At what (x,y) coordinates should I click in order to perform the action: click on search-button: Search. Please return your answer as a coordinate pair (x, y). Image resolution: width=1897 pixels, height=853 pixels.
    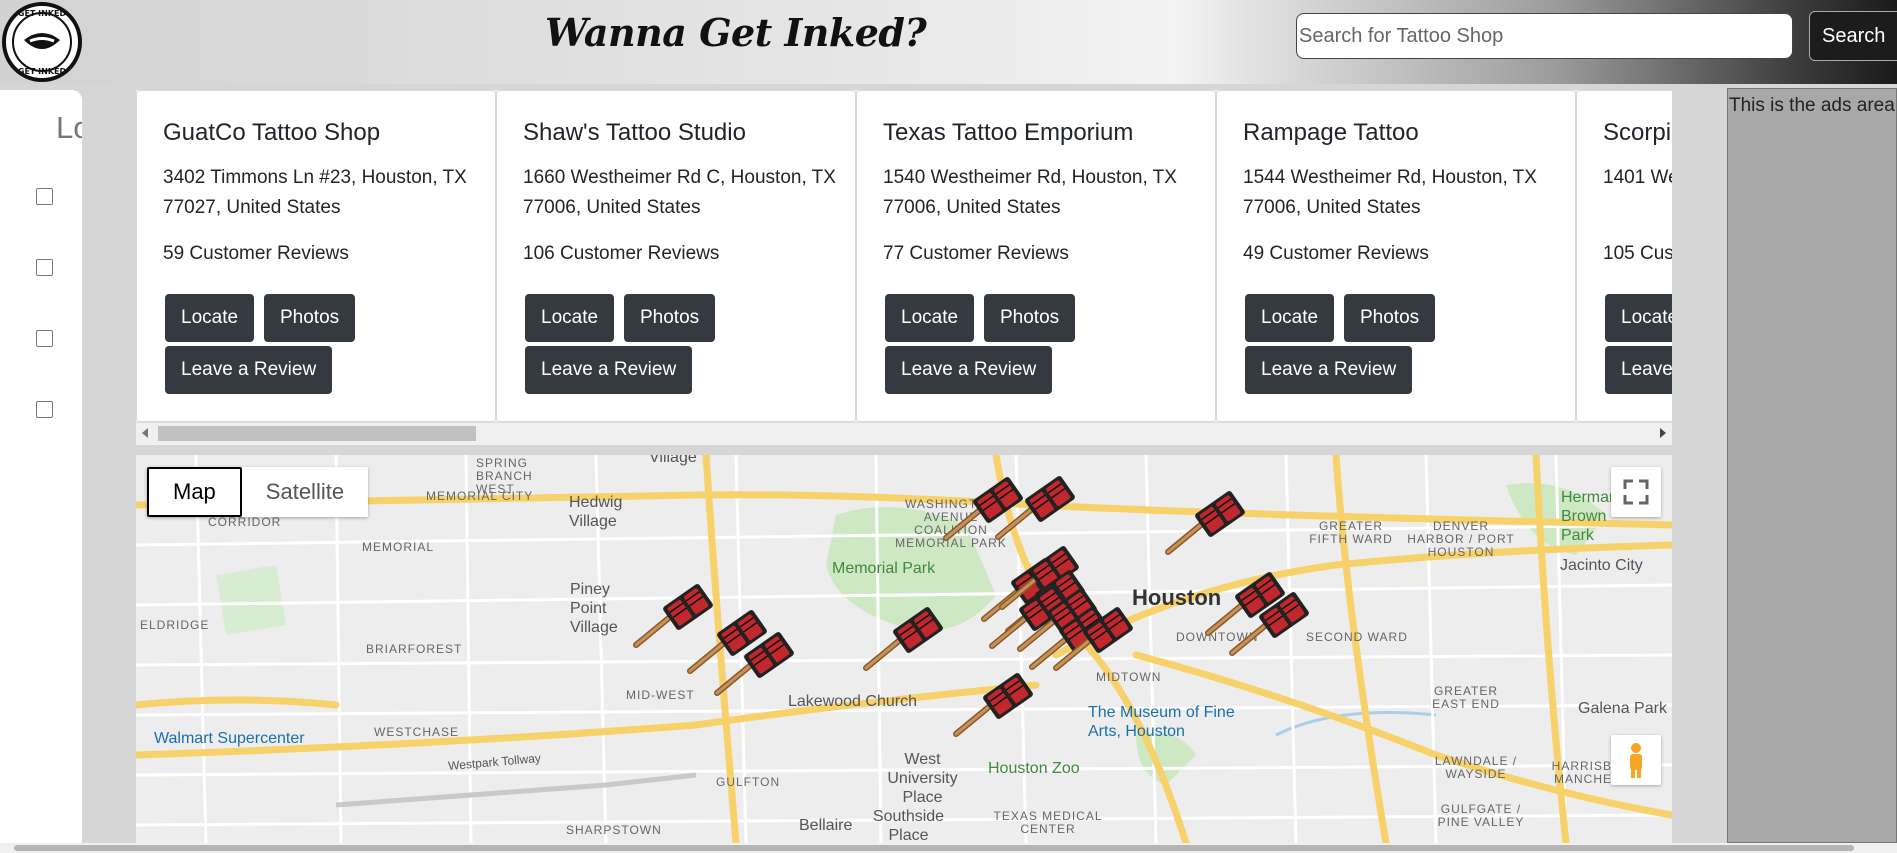
    Looking at the image, I should click on (1853, 36).